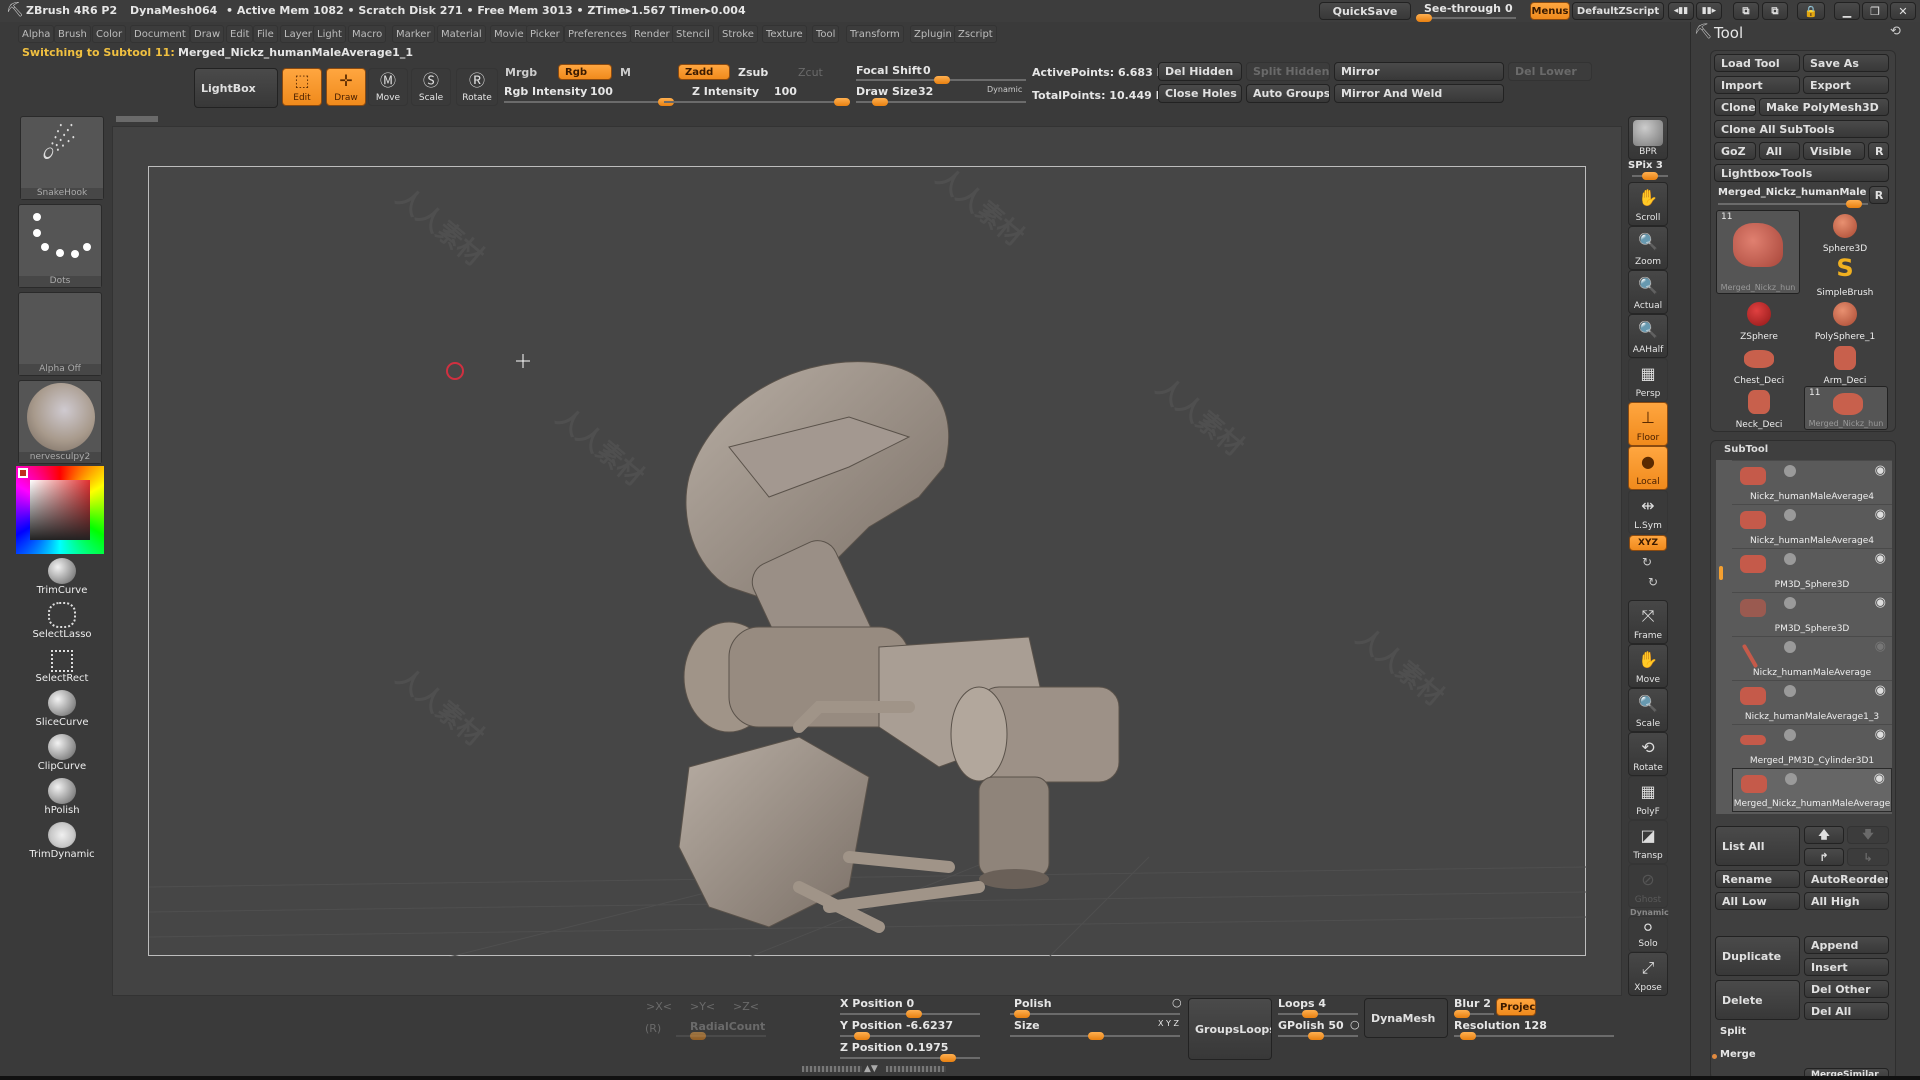 This screenshot has height=1080, width=1920. I want to click on close-holes-button: Close Holes, so click(1200, 93).